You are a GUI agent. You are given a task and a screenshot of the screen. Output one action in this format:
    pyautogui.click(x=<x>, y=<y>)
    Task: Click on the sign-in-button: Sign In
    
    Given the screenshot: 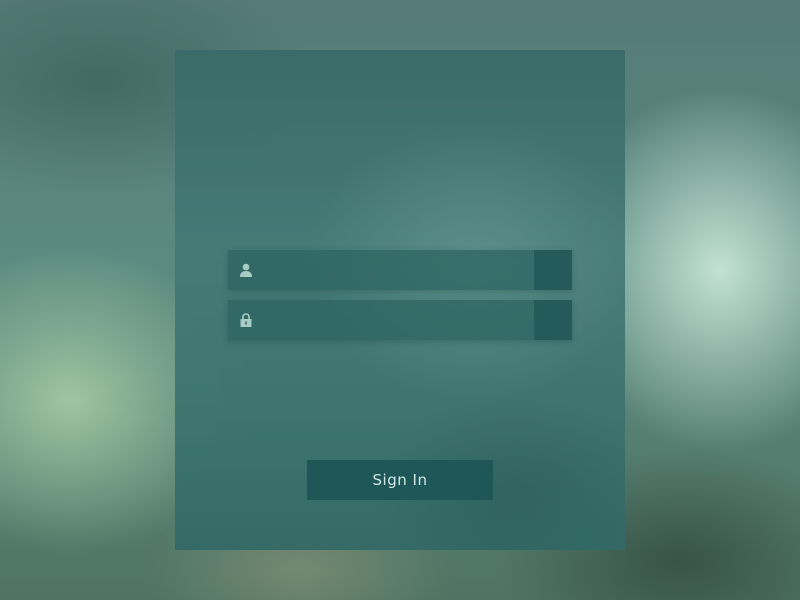 What is the action you would take?
    pyautogui.click(x=400, y=480)
    